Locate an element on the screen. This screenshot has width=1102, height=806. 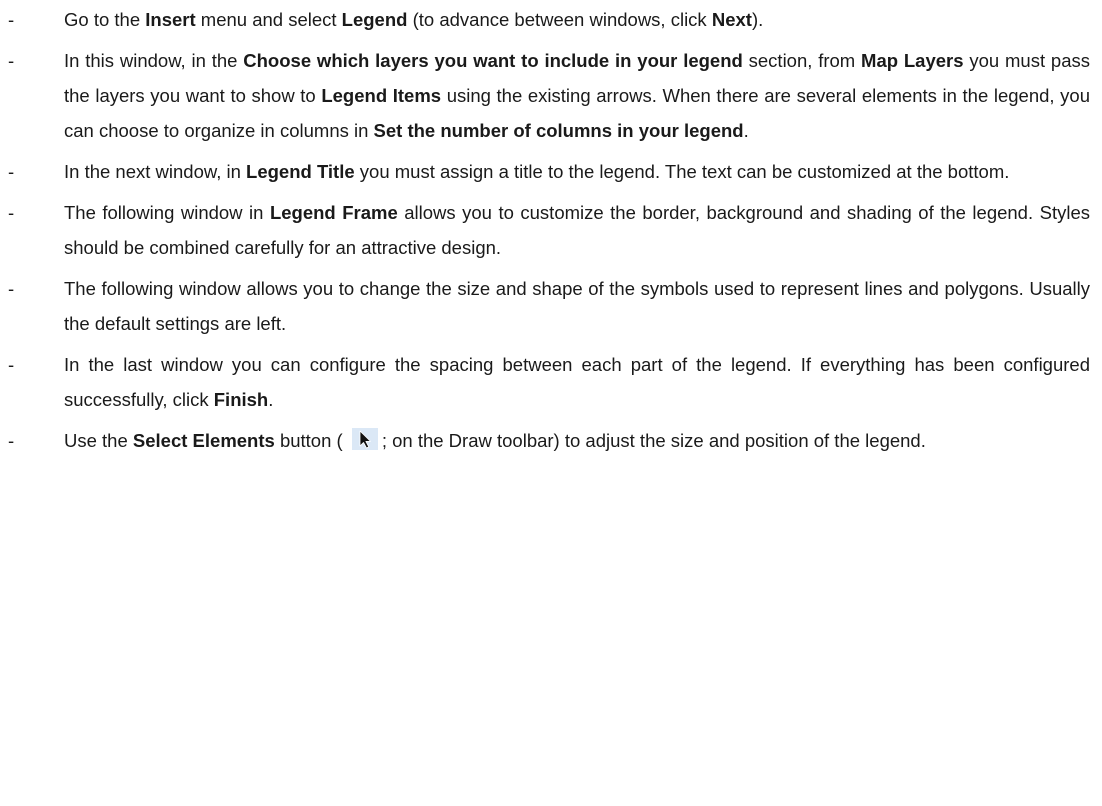
bold-term: Map Layers is located at coordinates (912, 60).